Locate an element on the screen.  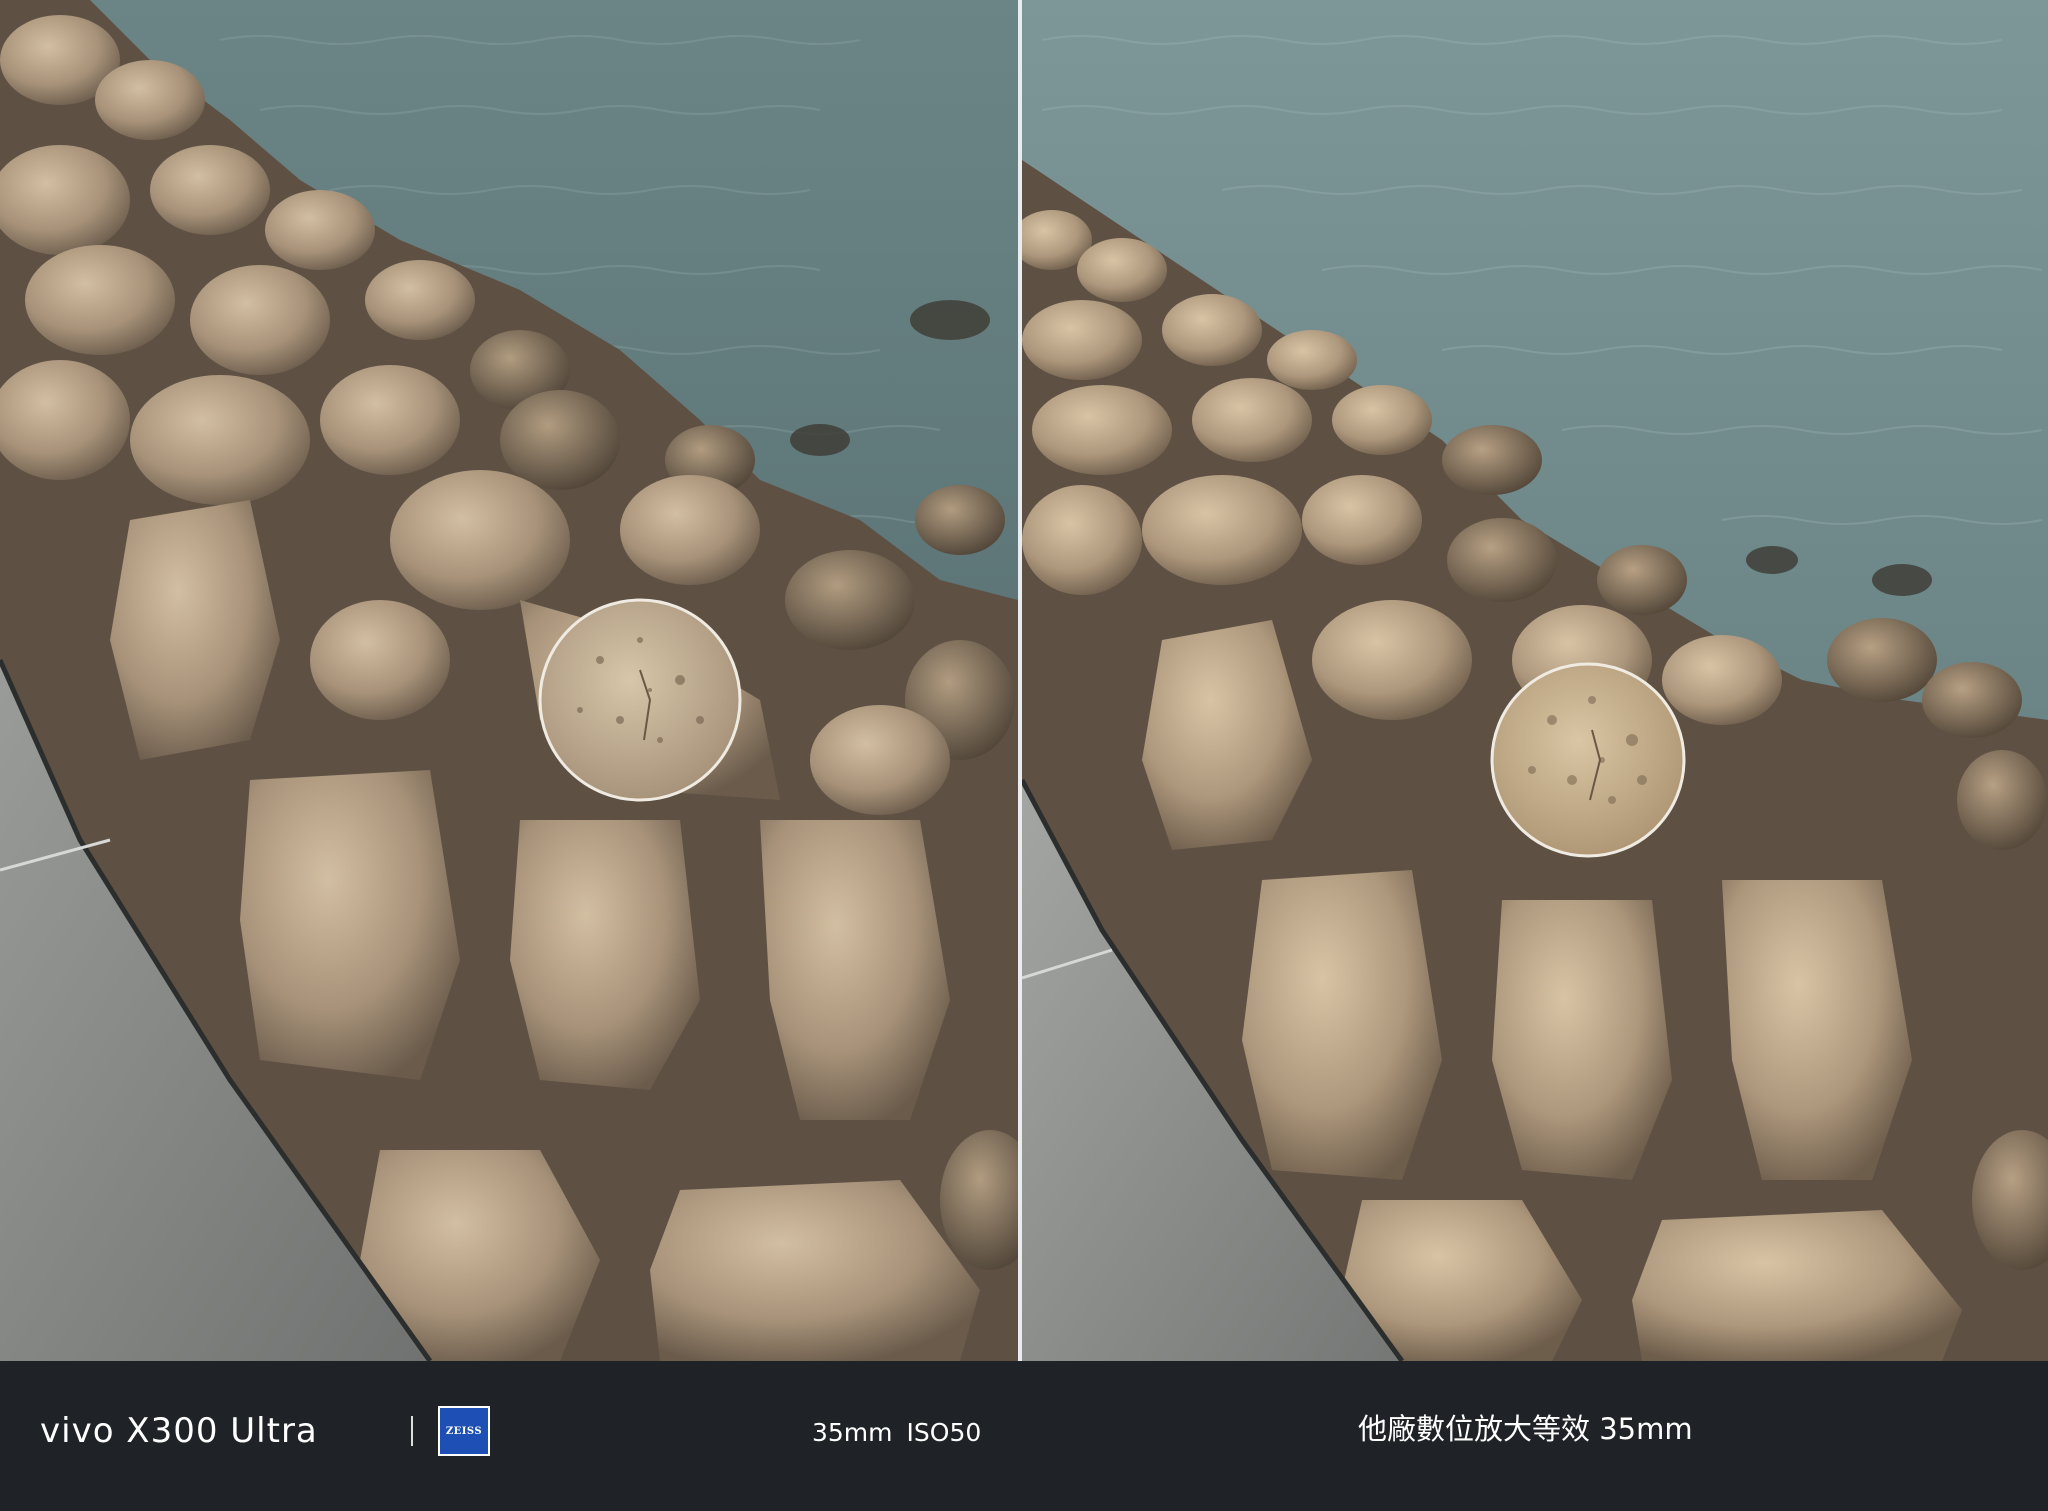
focal-length-label: 35mm is located at coordinates (852, 1432).